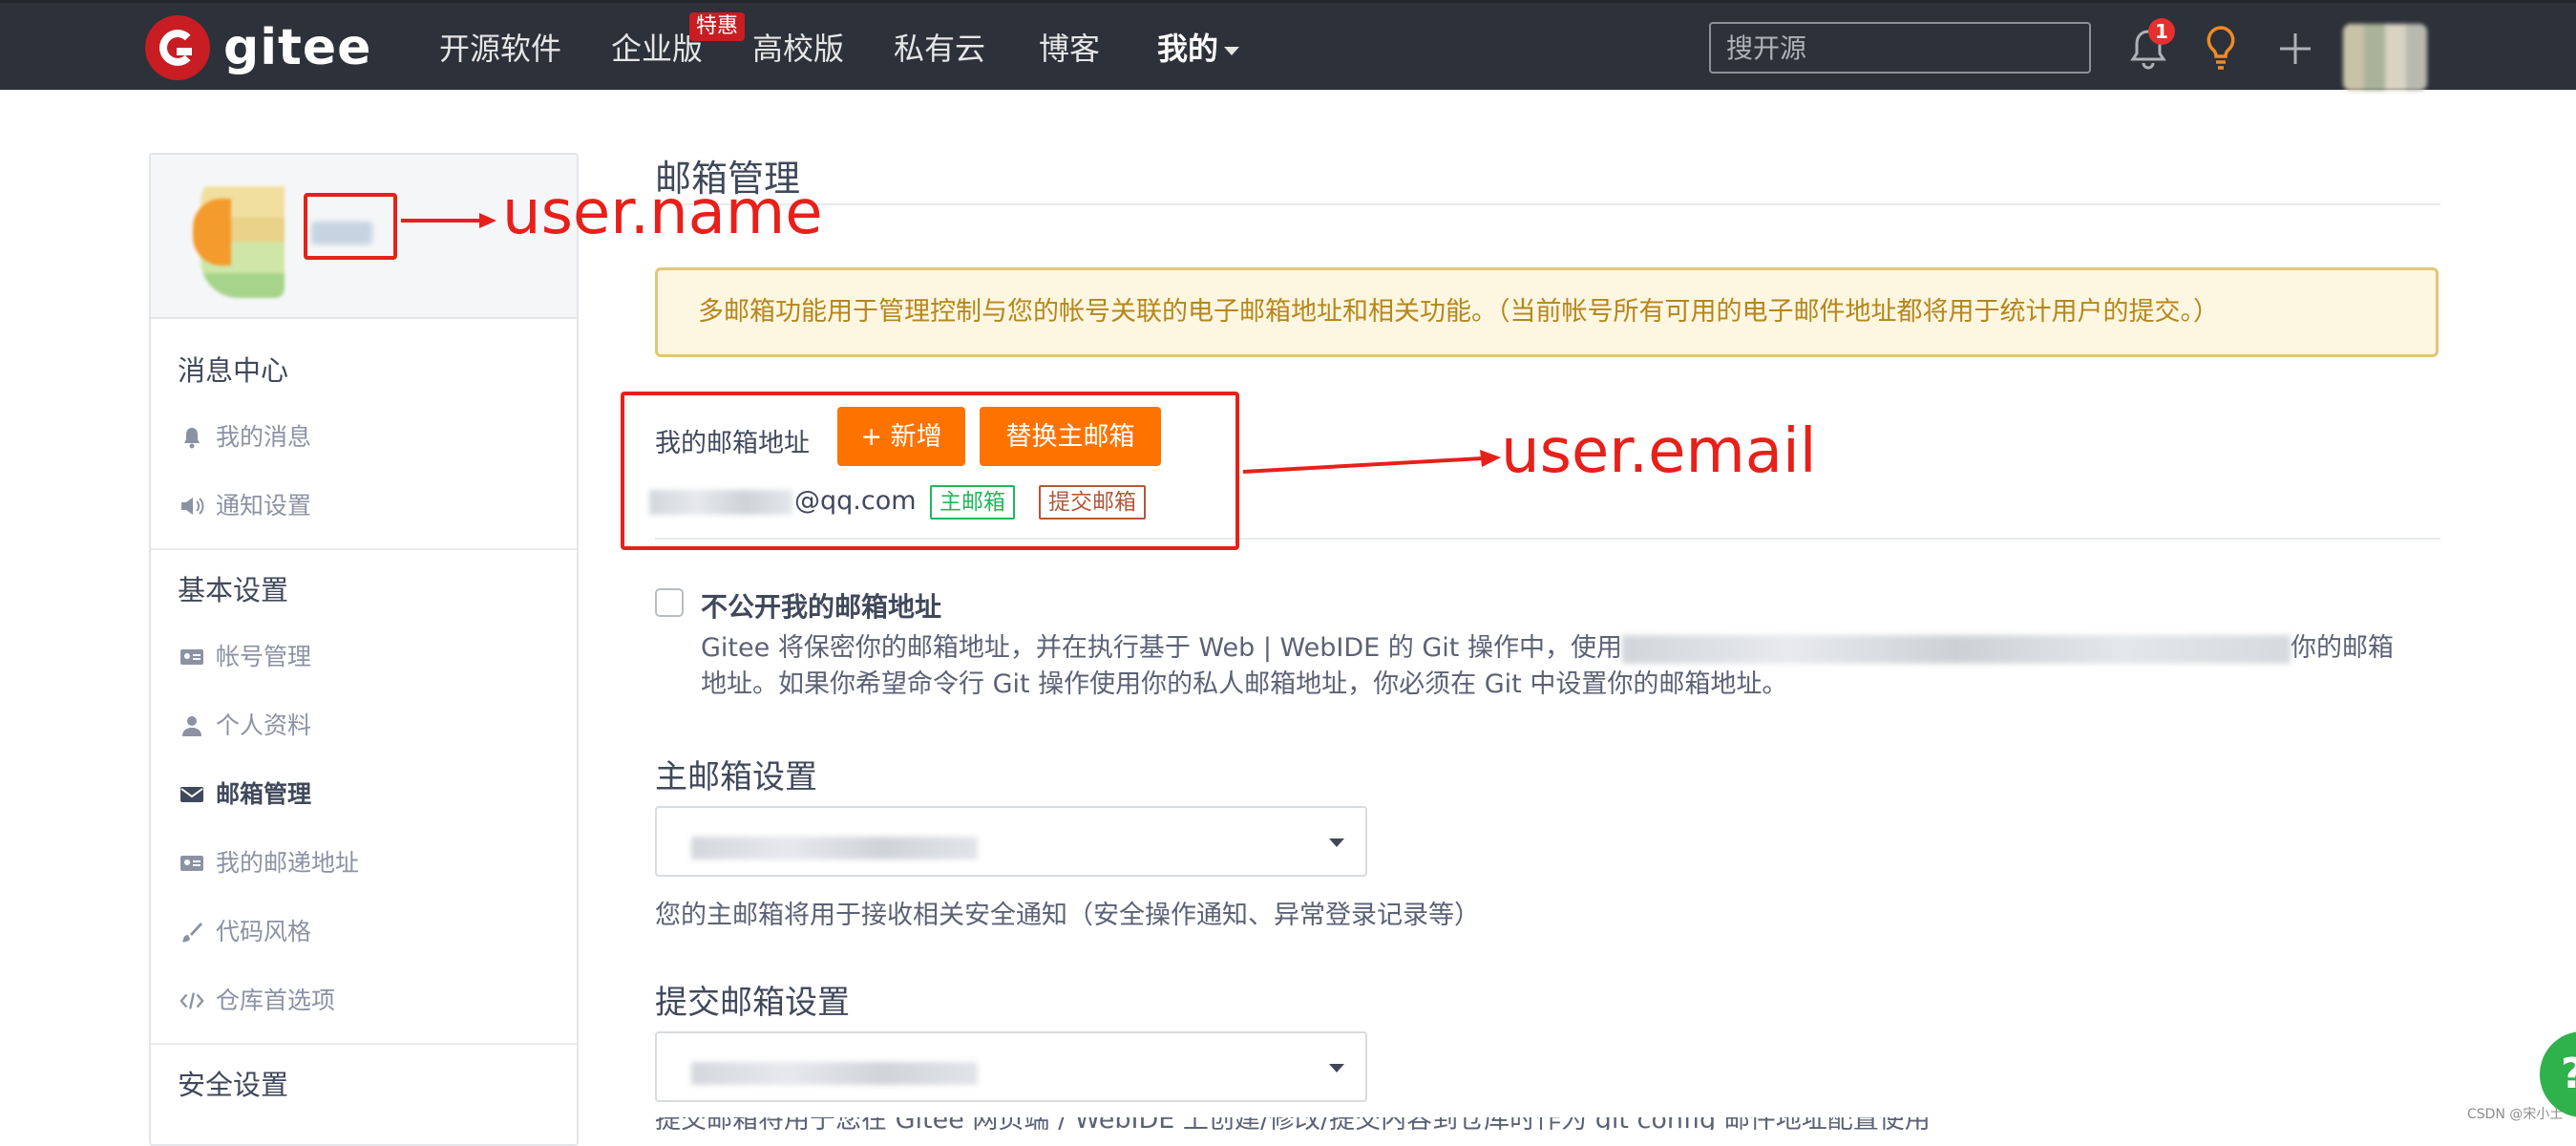 This screenshot has height=1146, width=2576. What do you see at coordinates (239, 236) in the screenshot?
I see `profile-avatar` at bounding box center [239, 236].